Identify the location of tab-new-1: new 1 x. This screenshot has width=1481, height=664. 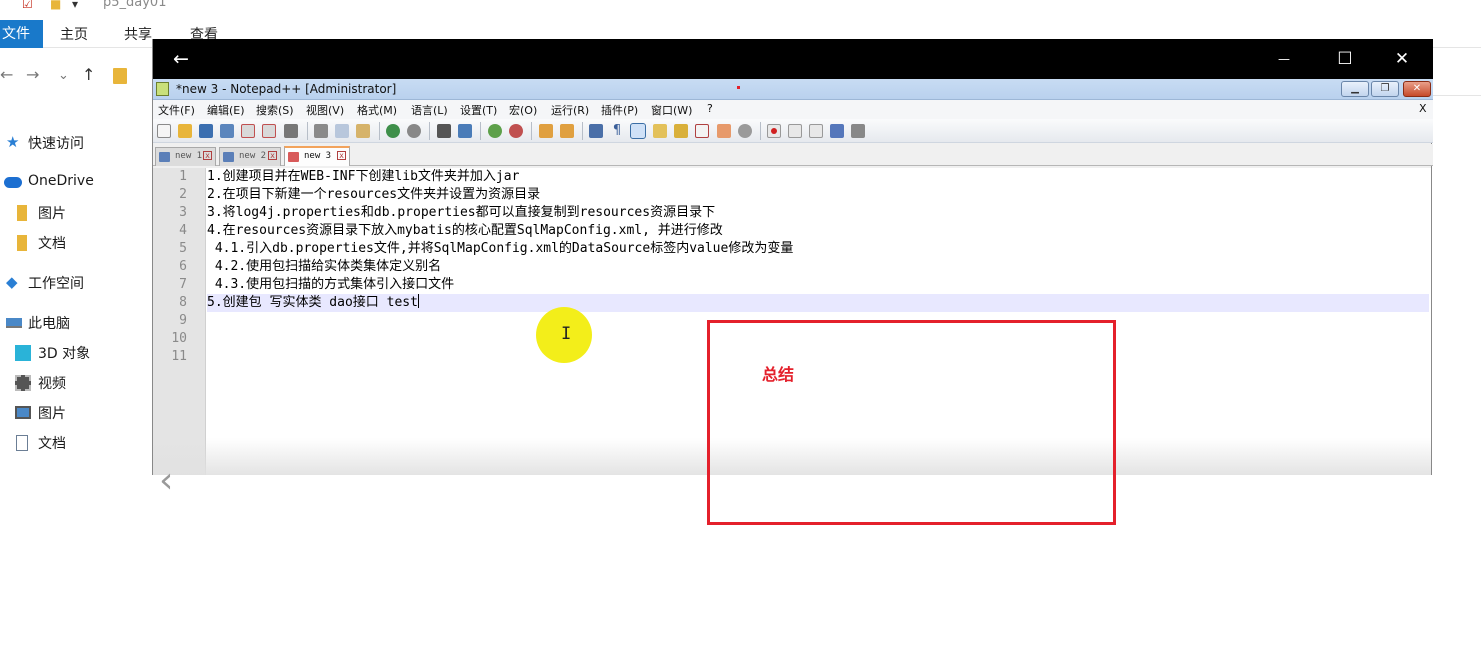
(185, 156).